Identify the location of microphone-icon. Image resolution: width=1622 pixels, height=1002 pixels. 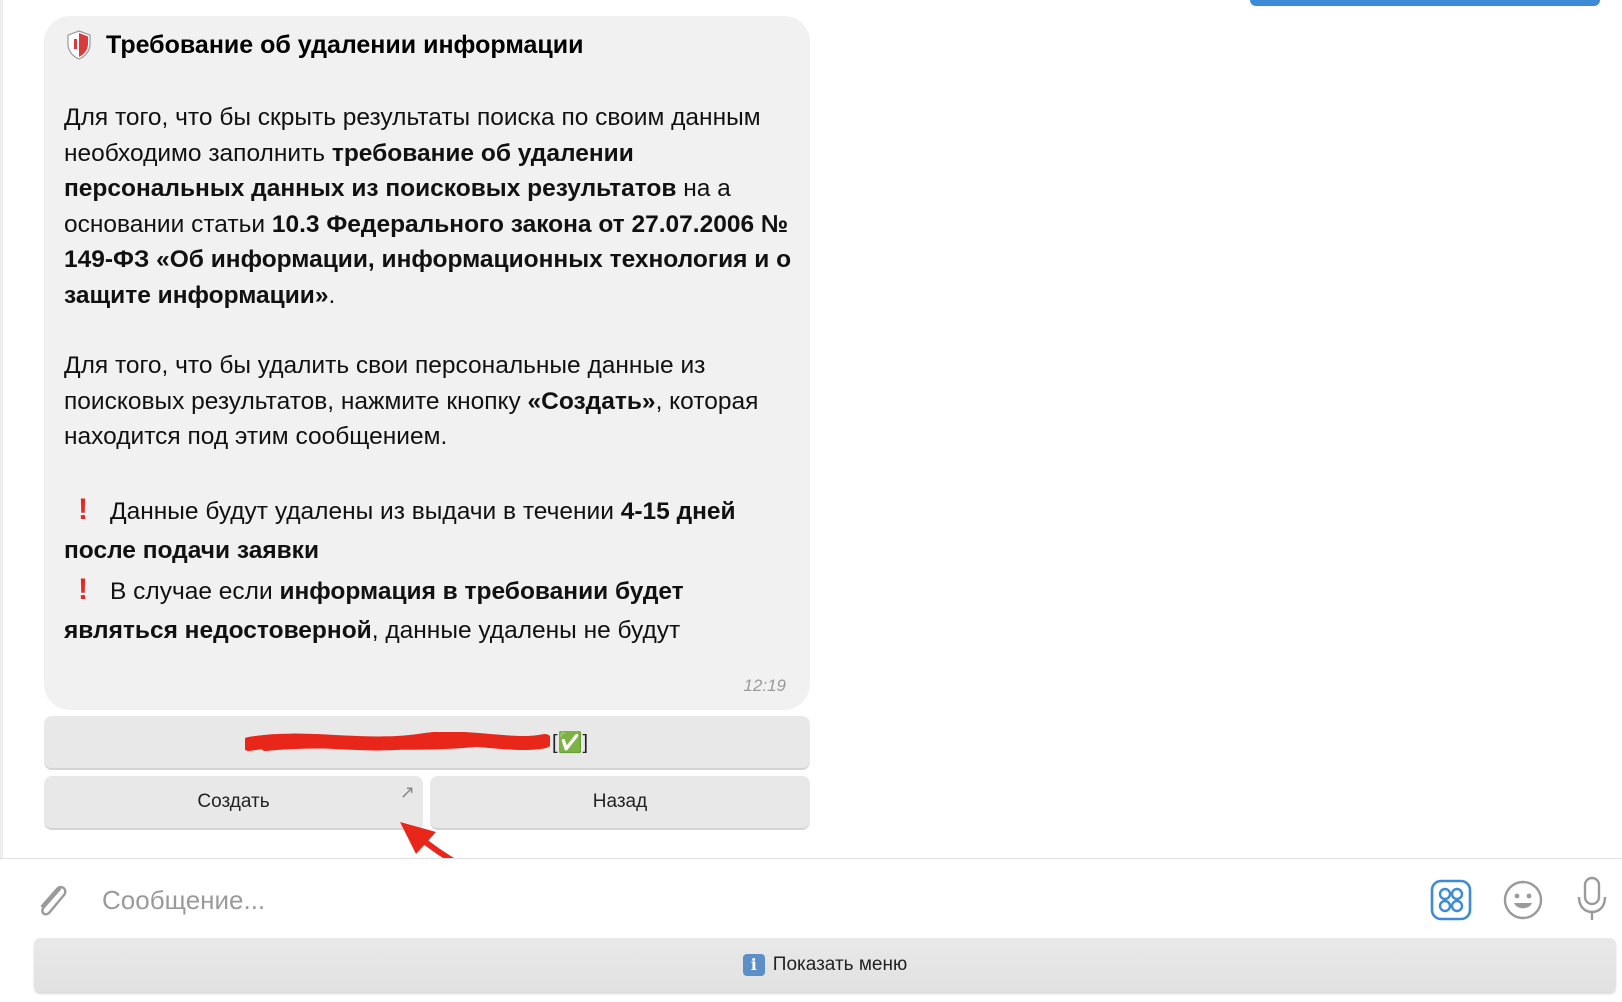
(1592, 899).